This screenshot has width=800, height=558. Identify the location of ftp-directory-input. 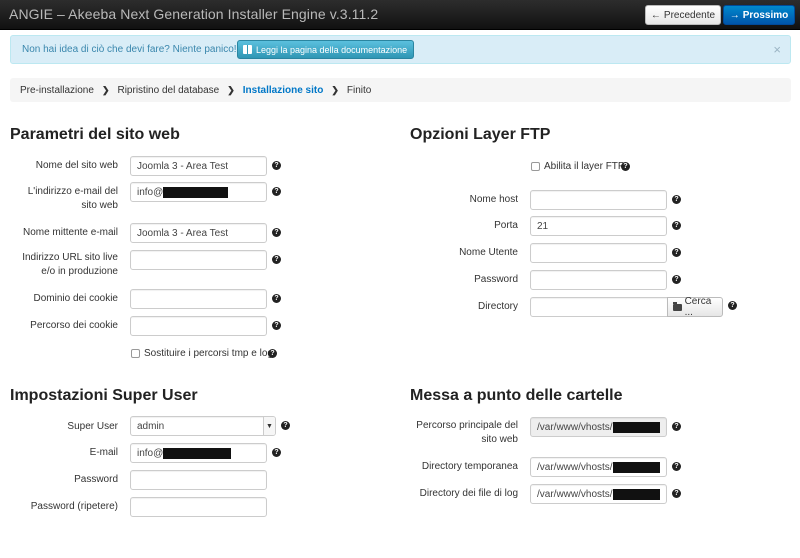
(599, 307).